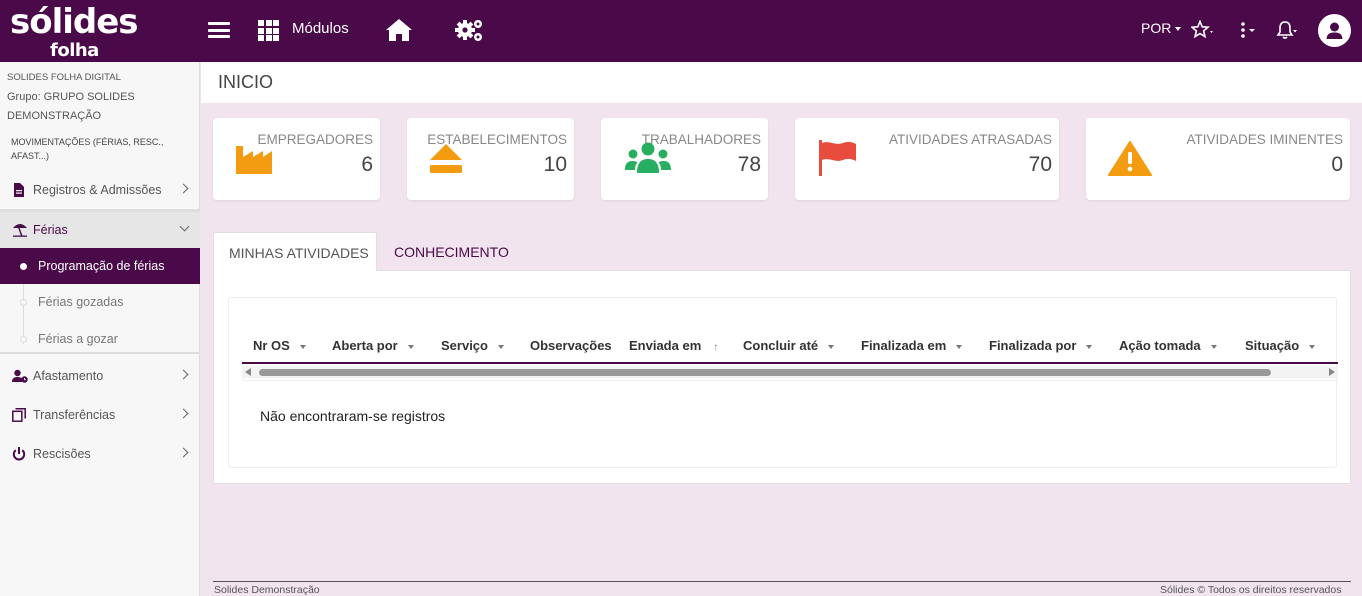  I want to click on column-label: Enviada em, so click(665, 345).